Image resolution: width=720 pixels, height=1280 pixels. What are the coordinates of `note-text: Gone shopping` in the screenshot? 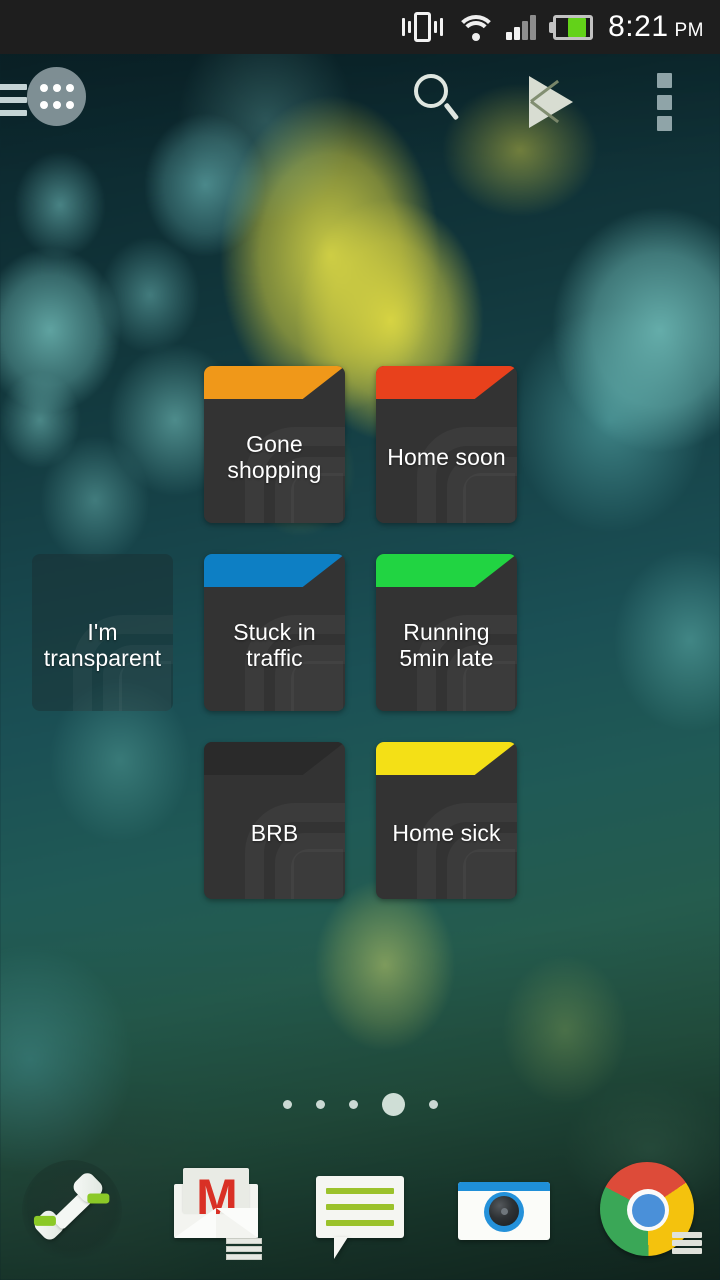 It's located at (274, 456).